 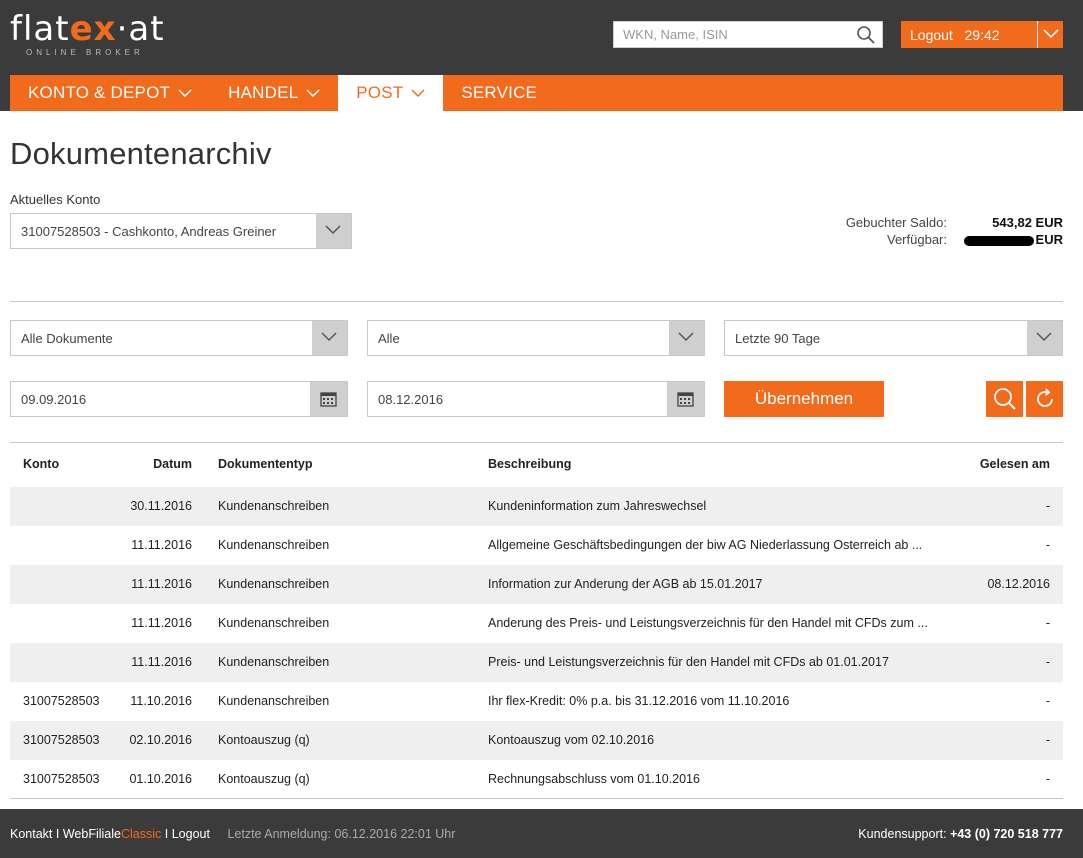 I want to click on col-dokumententyp: Dokumententyp, so click(x=265, y=464).